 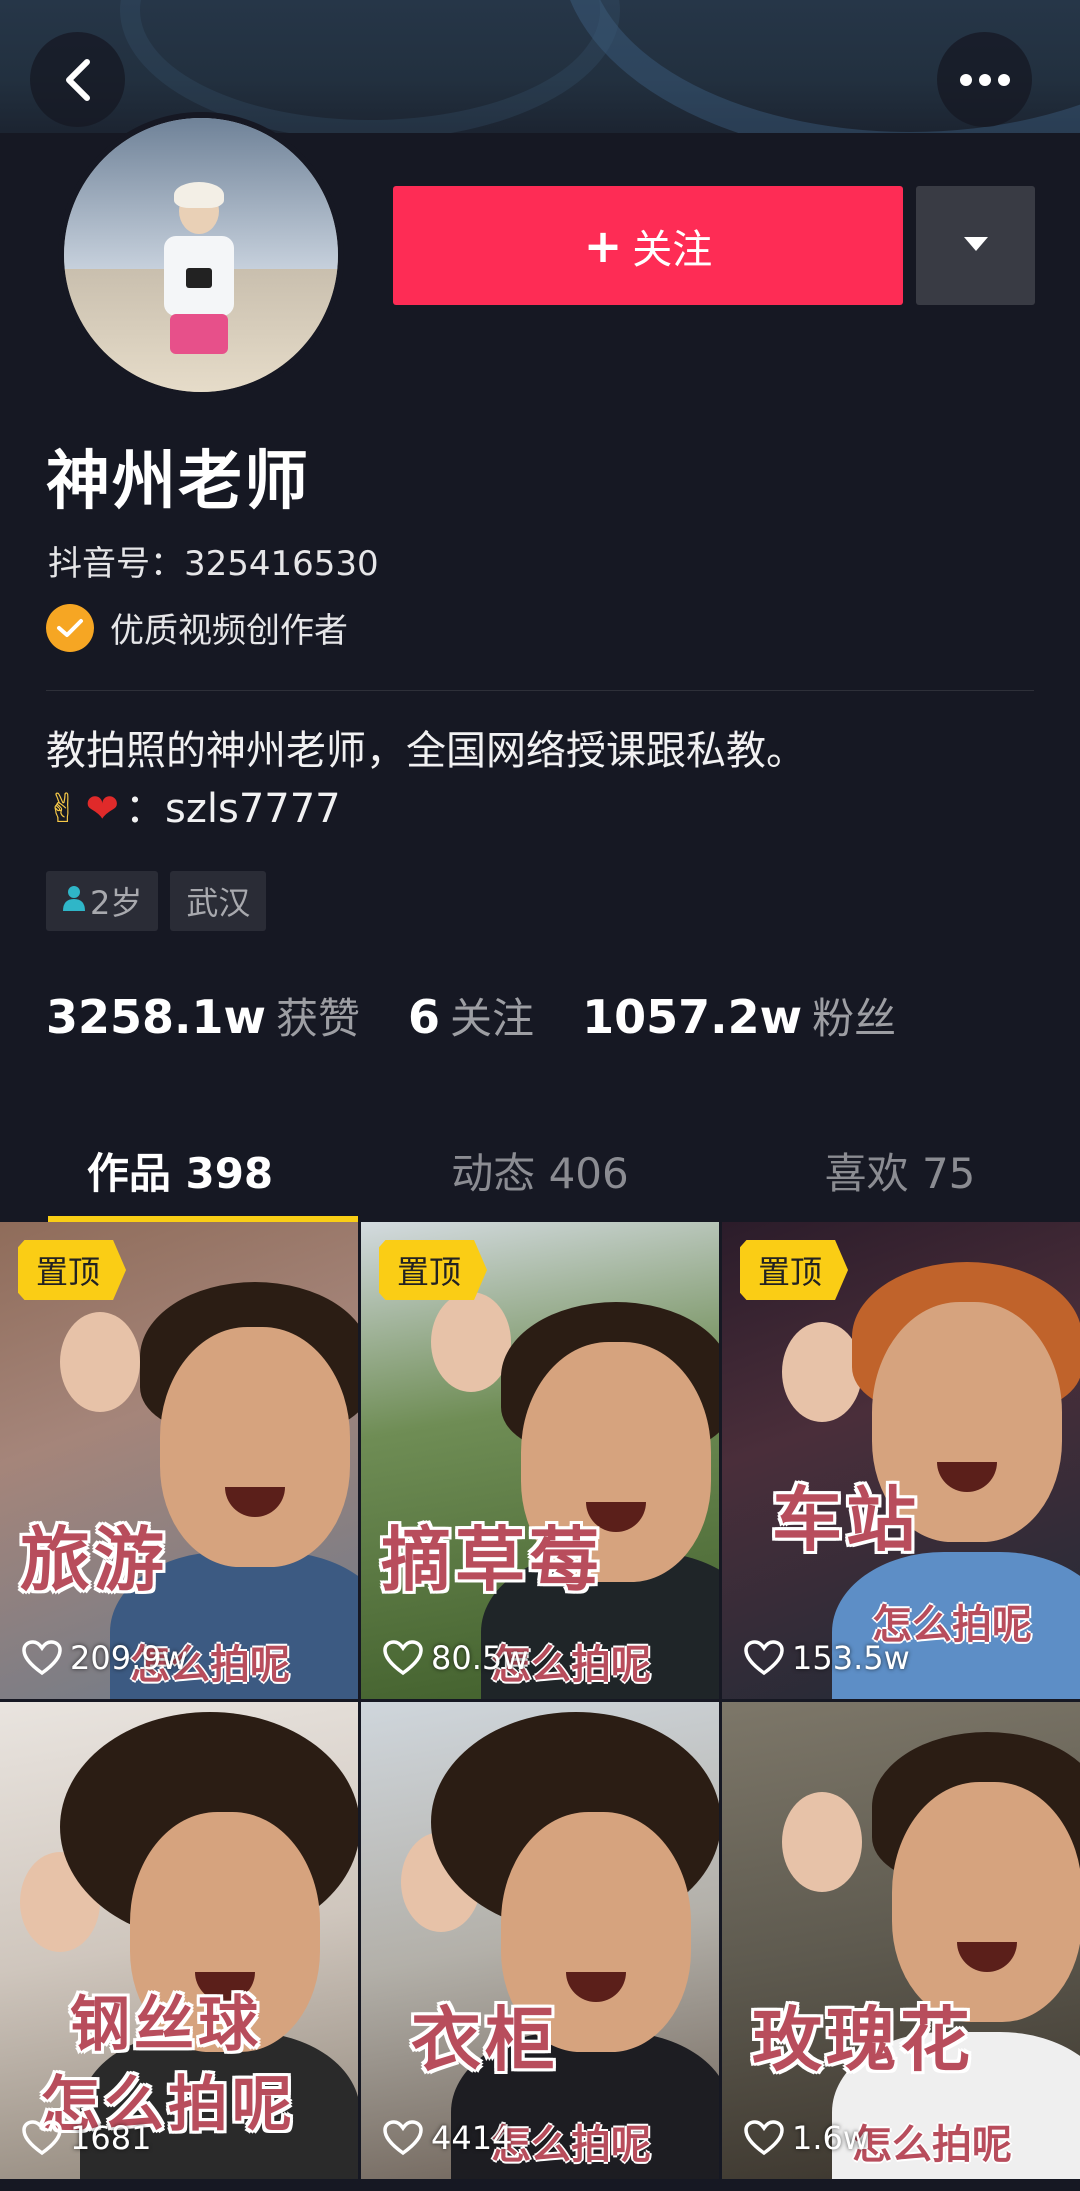 What do you see at coordinates (318, 1018) in the screenshot?
I see `likes-label: 获赞` at bounding box center [318, 1018].